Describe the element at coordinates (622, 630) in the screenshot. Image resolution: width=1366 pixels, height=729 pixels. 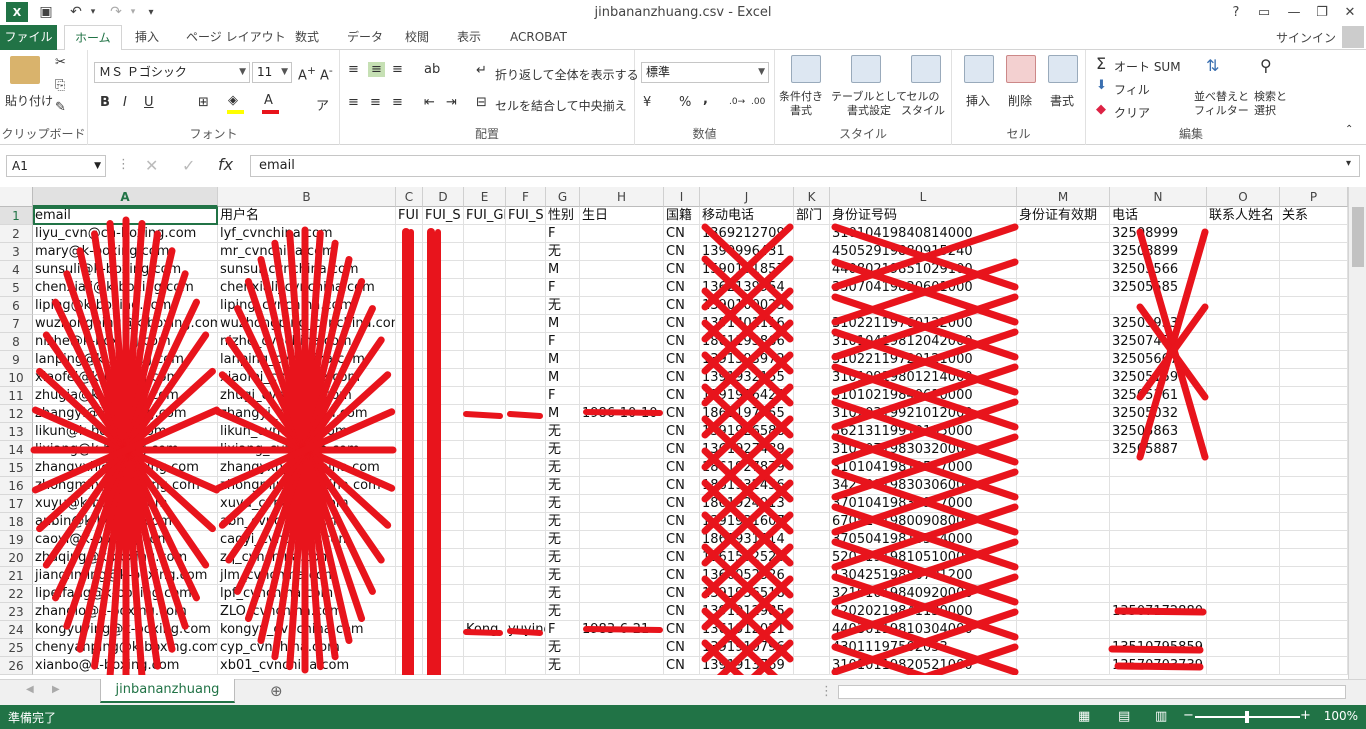
I see `cell: 1983-6-21` at that location.